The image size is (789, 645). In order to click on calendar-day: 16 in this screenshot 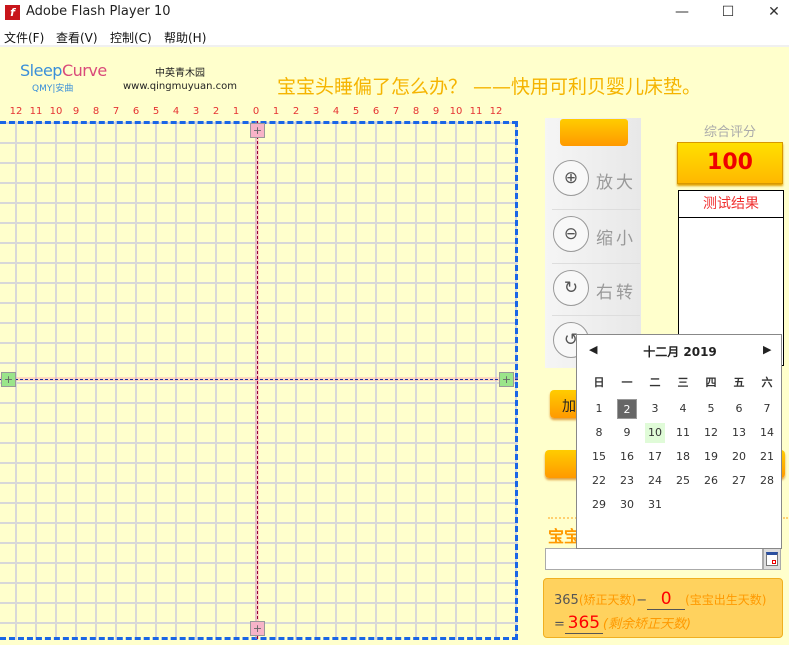, I will do `click(627, 457)`.